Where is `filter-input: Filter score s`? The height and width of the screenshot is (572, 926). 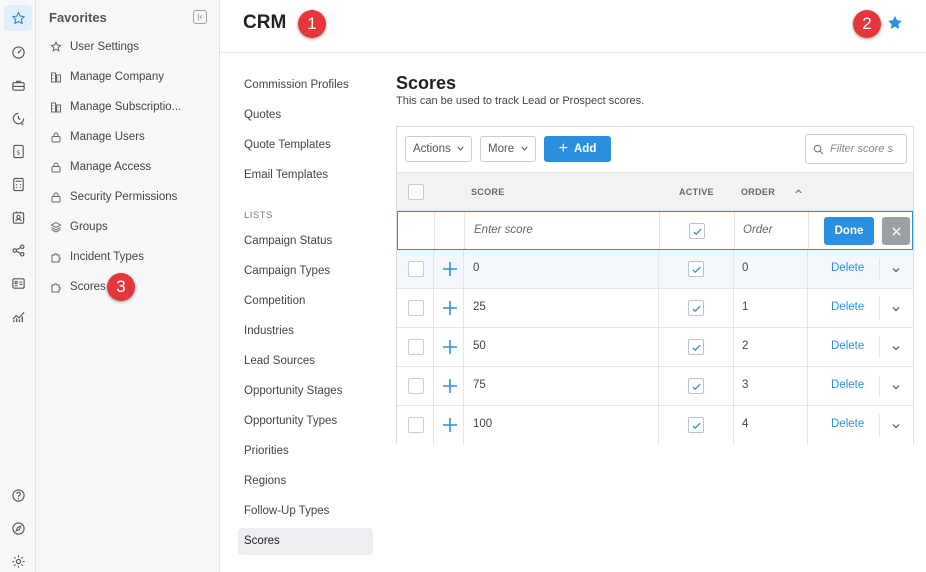
filter-input: Filter score s is located at coordinates (856, 149).